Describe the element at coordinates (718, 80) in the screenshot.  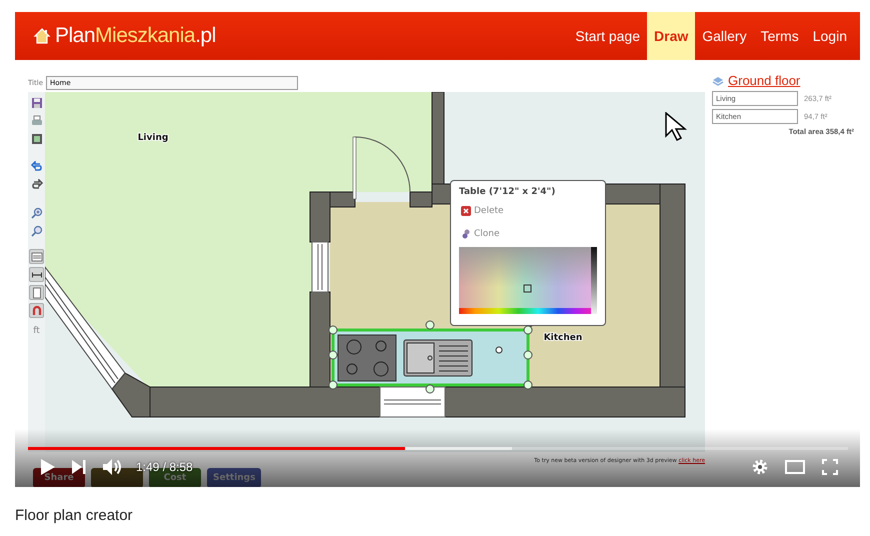
I see `layer-icon` at that location.